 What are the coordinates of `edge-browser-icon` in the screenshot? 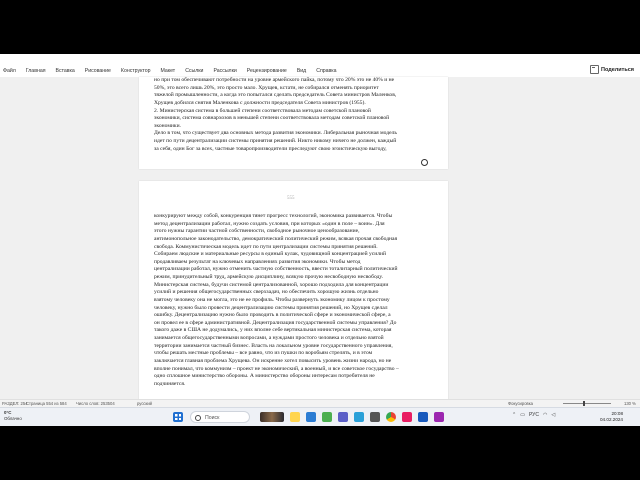 It's located at (311, 417).